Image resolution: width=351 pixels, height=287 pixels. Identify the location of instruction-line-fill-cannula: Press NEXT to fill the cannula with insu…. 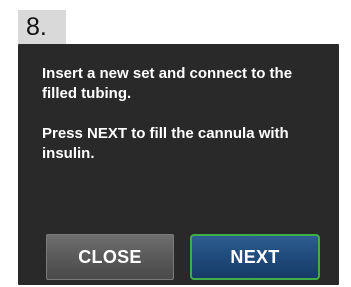
(165, 143).